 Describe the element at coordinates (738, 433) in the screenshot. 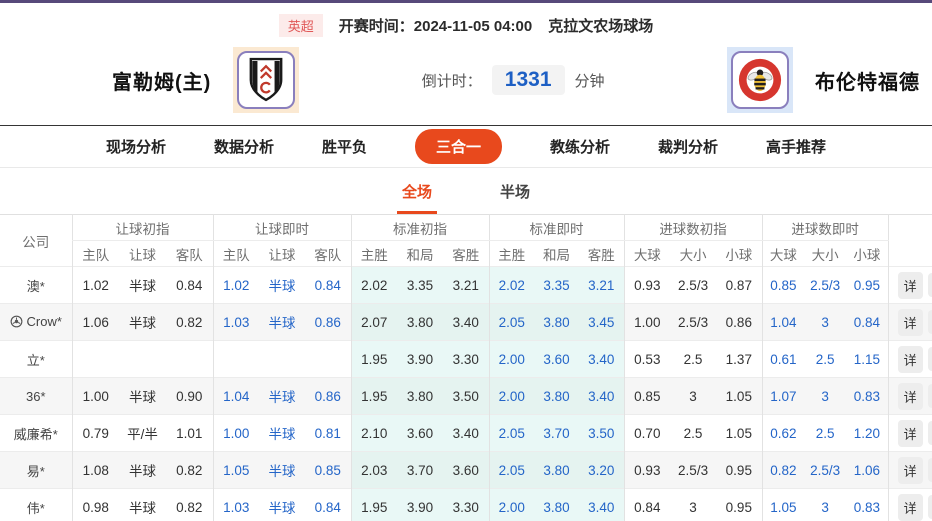

I see `odds-cell-goals_initial-3: 1.05` at that location.